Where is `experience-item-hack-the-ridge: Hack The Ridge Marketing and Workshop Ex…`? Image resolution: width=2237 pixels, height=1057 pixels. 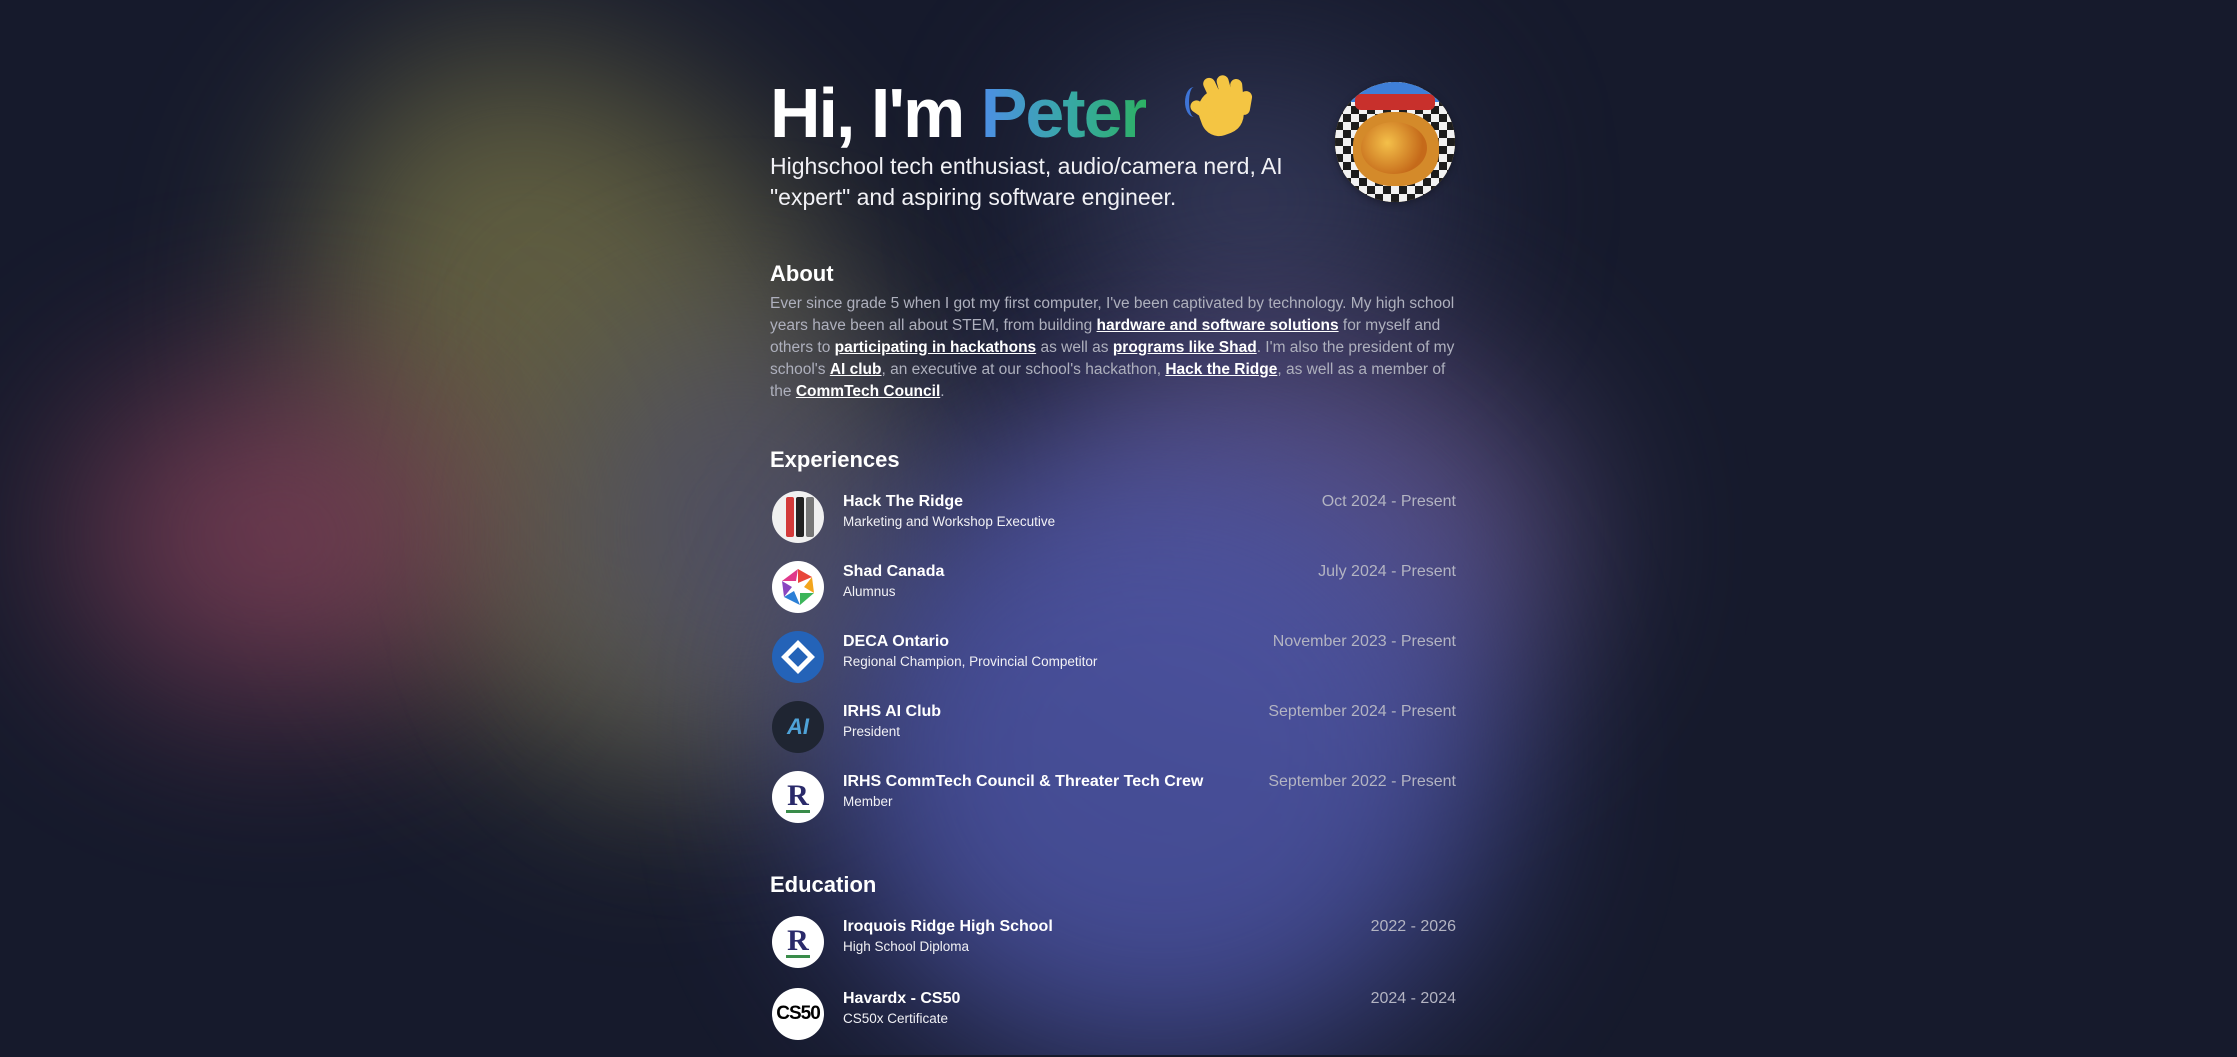
experience-item-hack-the-ridge: Hack The Ridge Marketing and Workshop Ex… is located at coordinates (1113, 525).